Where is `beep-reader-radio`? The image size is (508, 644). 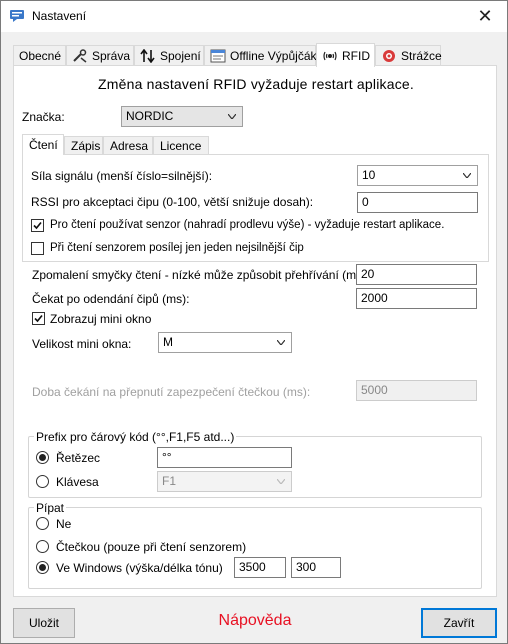 beep-reader-radio is located at coordinates (42, 546).